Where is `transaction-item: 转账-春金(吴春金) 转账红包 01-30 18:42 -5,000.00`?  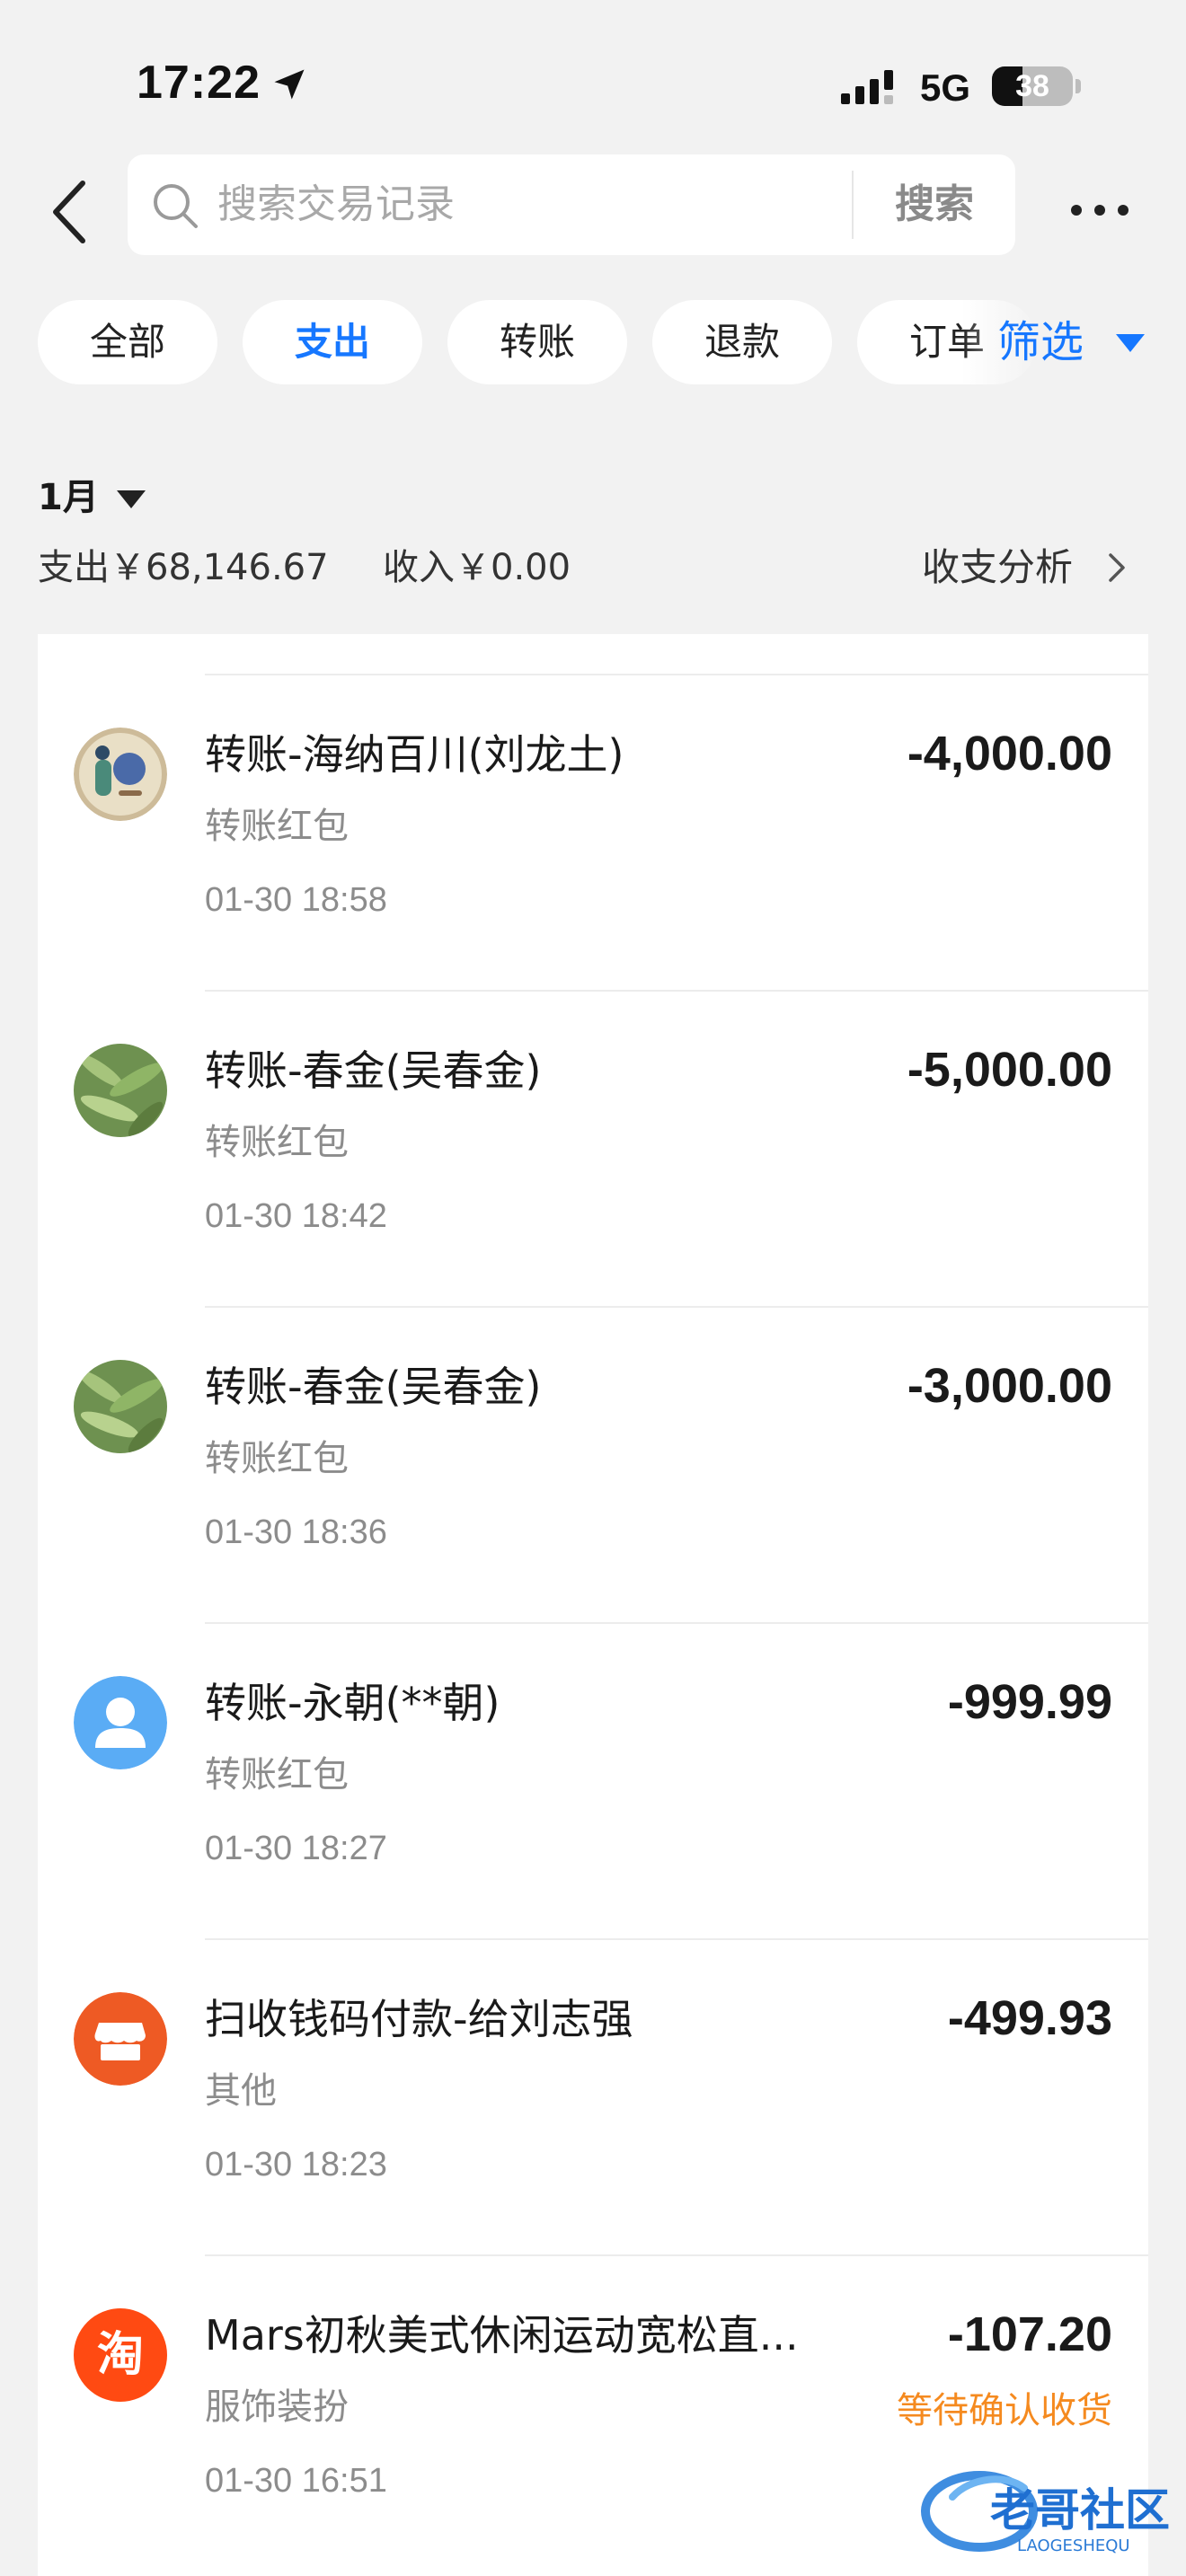 transaction-item: 转账-春金(吴春金) 转账红包 01-30 18:42 -5,000.00 is located at coordinates (593, 1150).